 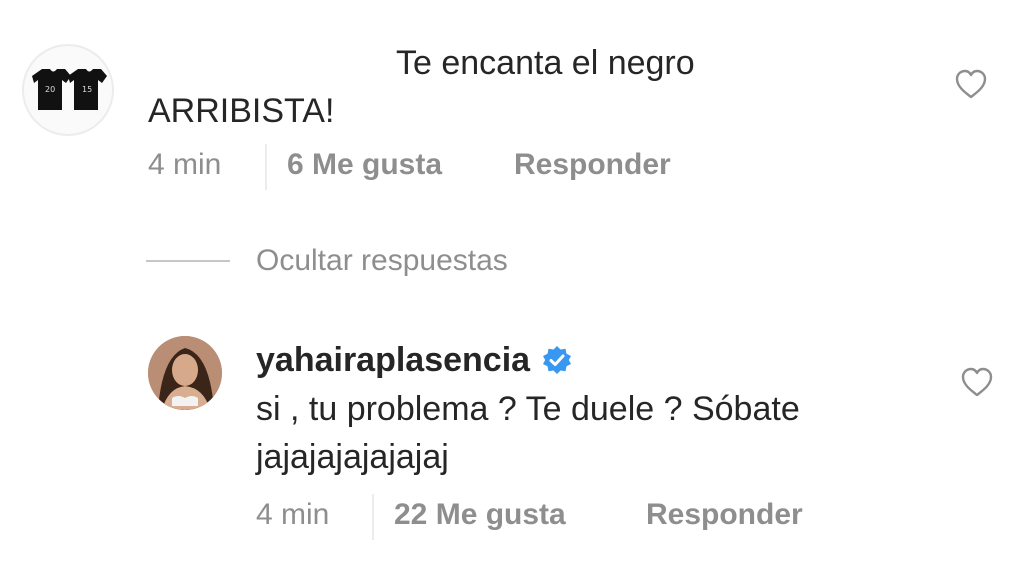 What do you see at coordinates (557, 360) in the screenshot?
I see `verified-badge-icon` at bounding box center [557, 360].